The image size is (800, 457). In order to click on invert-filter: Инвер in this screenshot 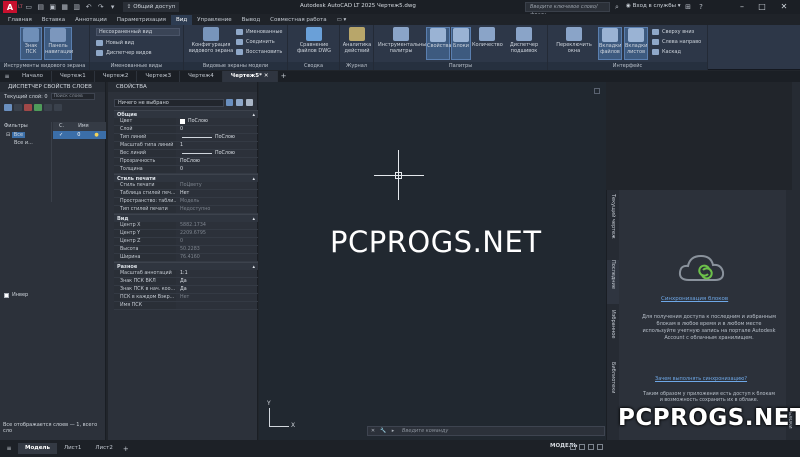, I will do `click(16, 295)`.